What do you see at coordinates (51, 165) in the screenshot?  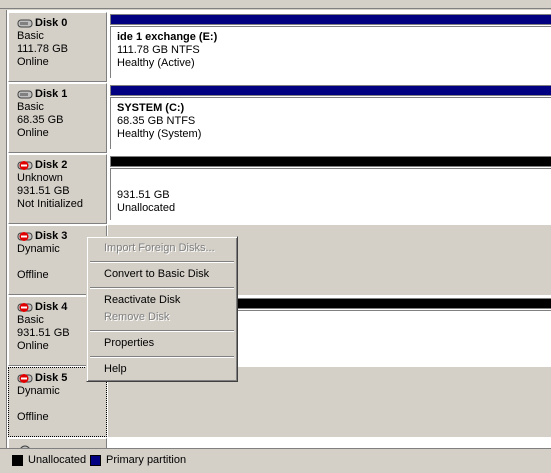 I see `disk-title: Disk 2` at bounding box center [51, 165].